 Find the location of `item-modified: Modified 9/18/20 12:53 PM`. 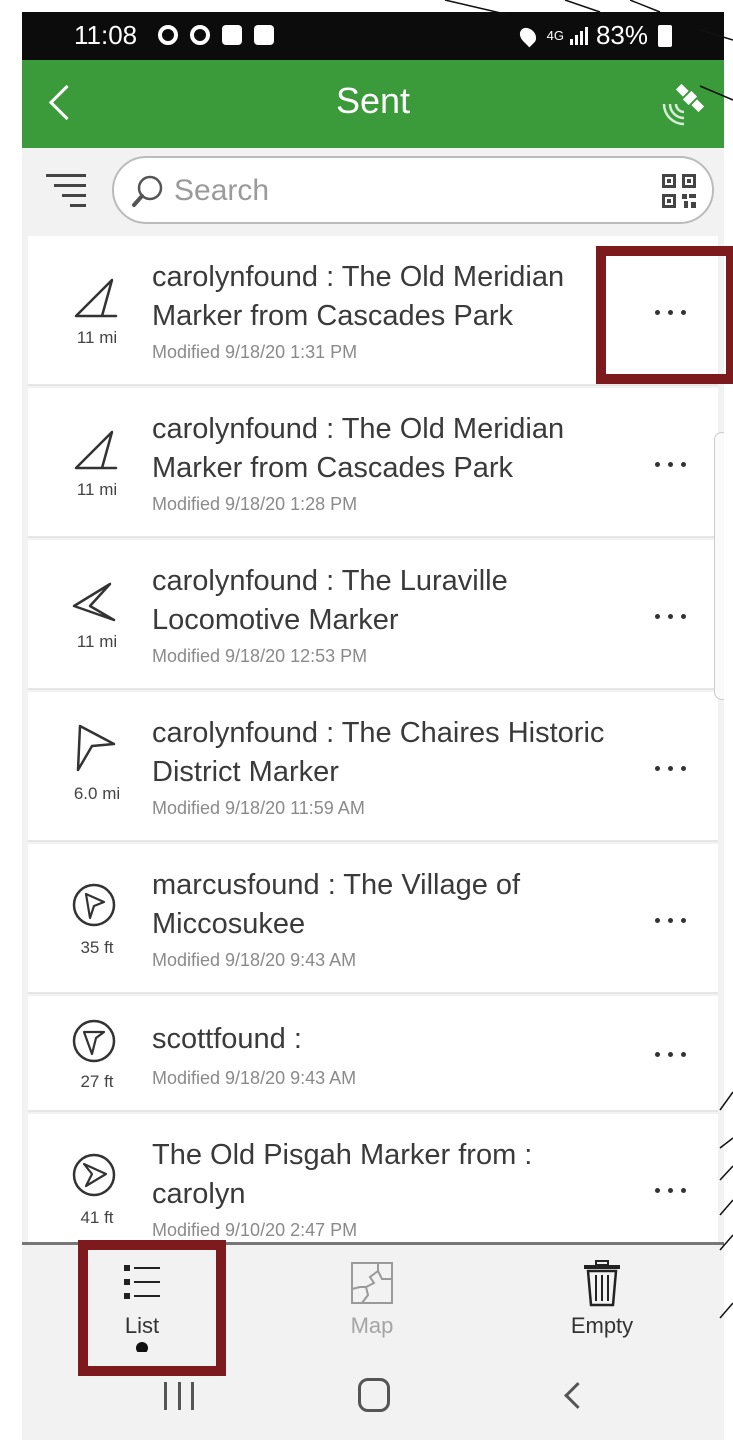

item-modified: Modified 9/18/20 12:53 PM is located at coordinates (260, 656).